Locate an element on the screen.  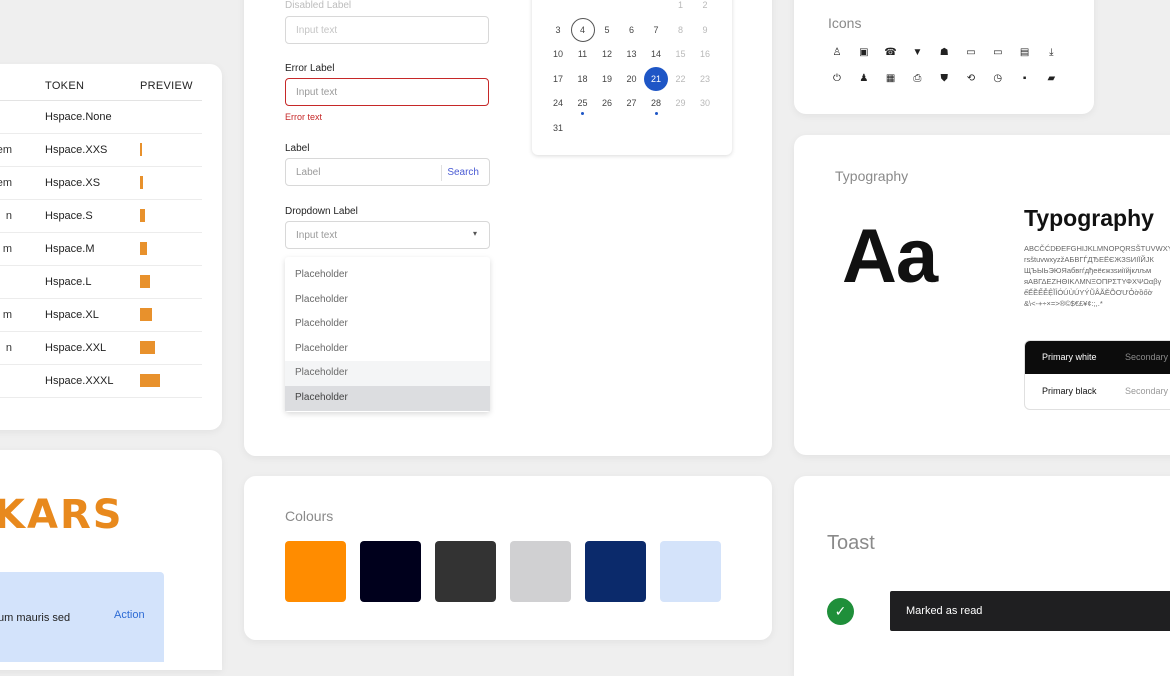
error-label: Error Label is located at coordinates (310, 68).